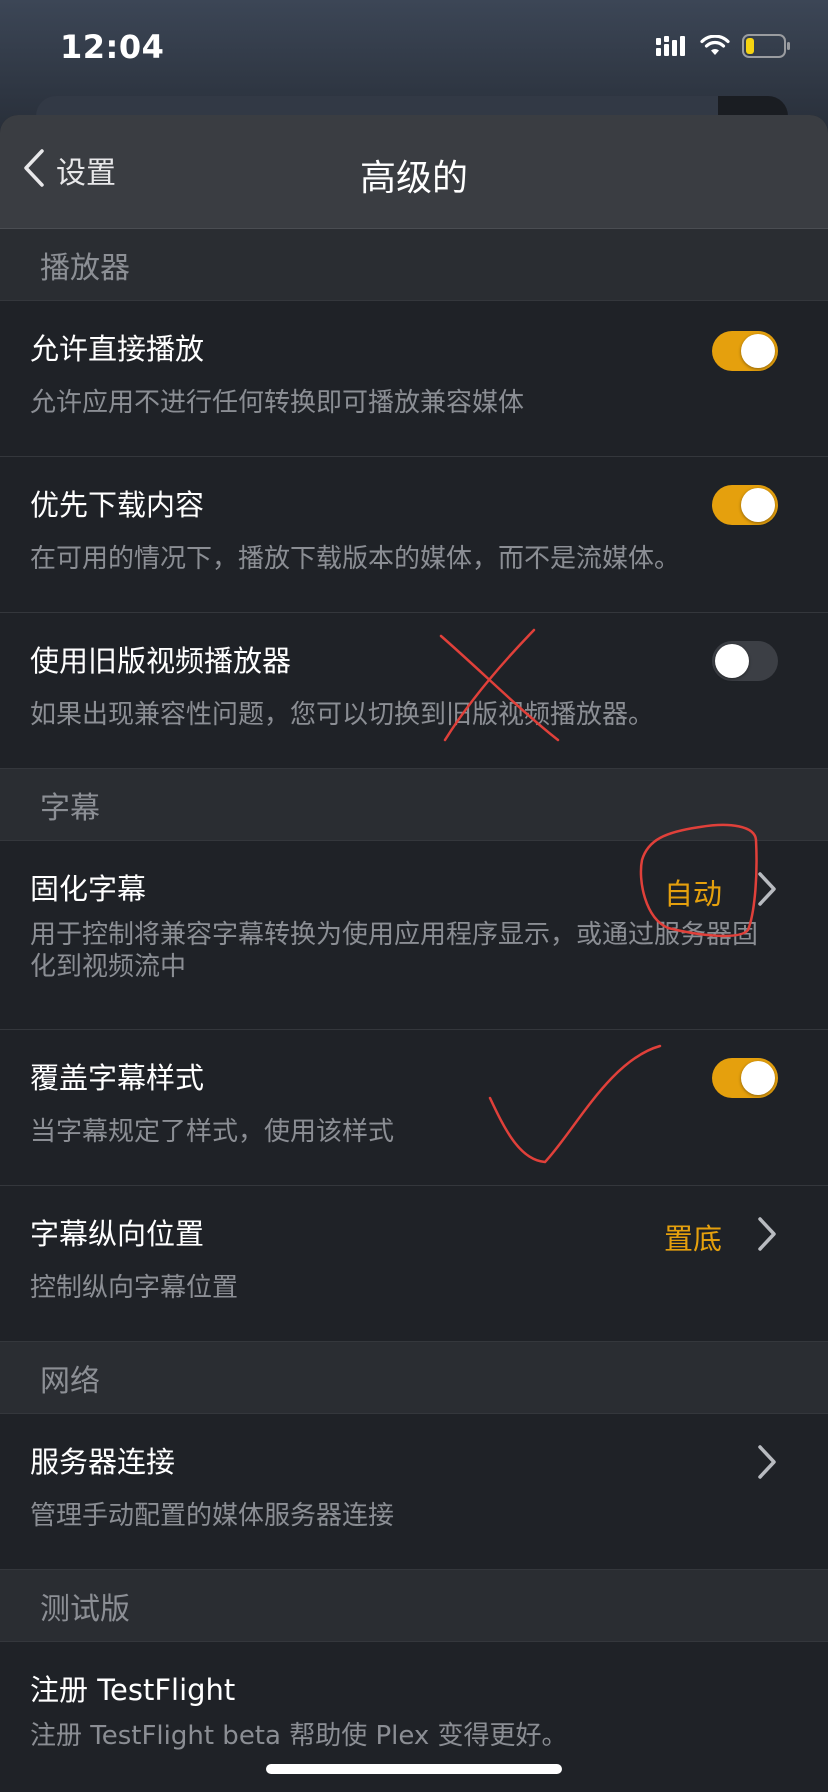  I want to click on setting-title: 优先下载内容, so click(117, 505).